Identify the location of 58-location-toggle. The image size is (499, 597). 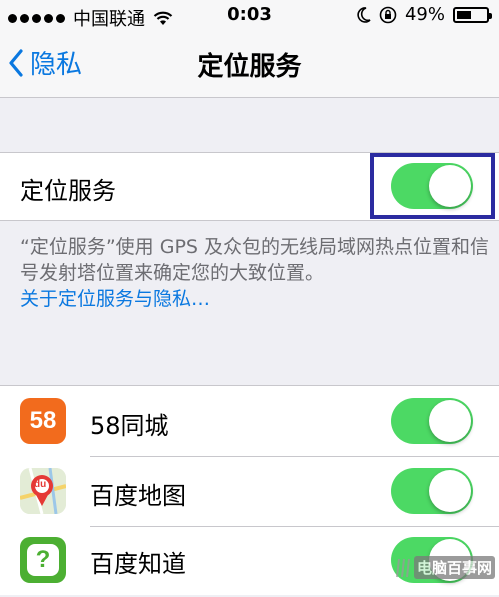
(432, 421).